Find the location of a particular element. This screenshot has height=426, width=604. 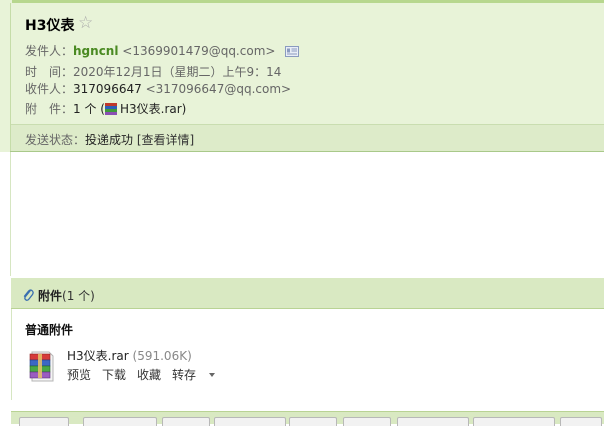

normal-attachments-label: 普通附件 is located at coordinates (49, 330).